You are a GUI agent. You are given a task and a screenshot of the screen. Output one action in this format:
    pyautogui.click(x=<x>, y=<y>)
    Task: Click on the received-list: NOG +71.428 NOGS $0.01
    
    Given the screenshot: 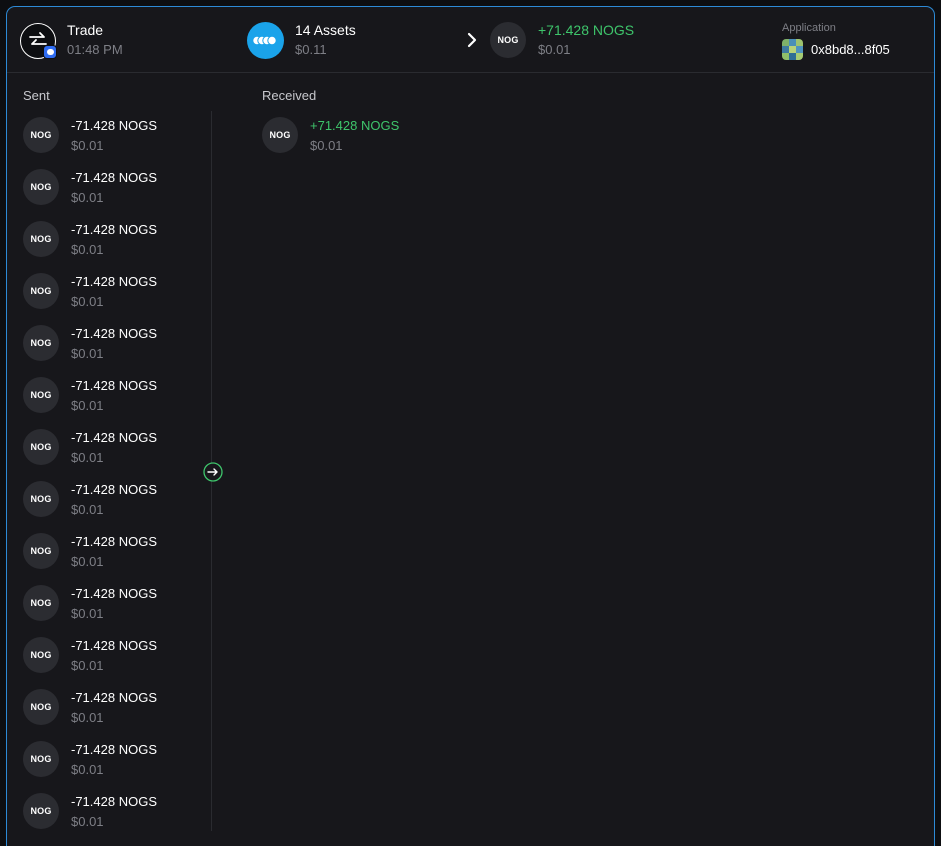 What is the action you would take?
    pyautogui.click(x=349, y=143)
    